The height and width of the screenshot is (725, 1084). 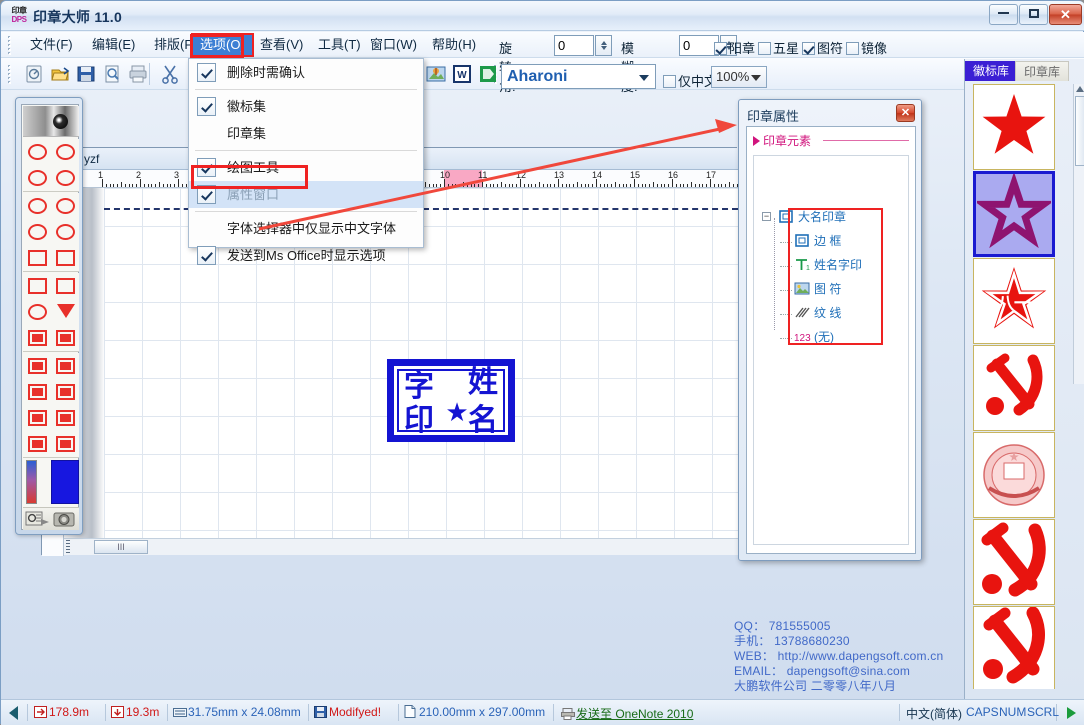 I want to click on shape-tool-bottom-band, so click(x=37, y=418).